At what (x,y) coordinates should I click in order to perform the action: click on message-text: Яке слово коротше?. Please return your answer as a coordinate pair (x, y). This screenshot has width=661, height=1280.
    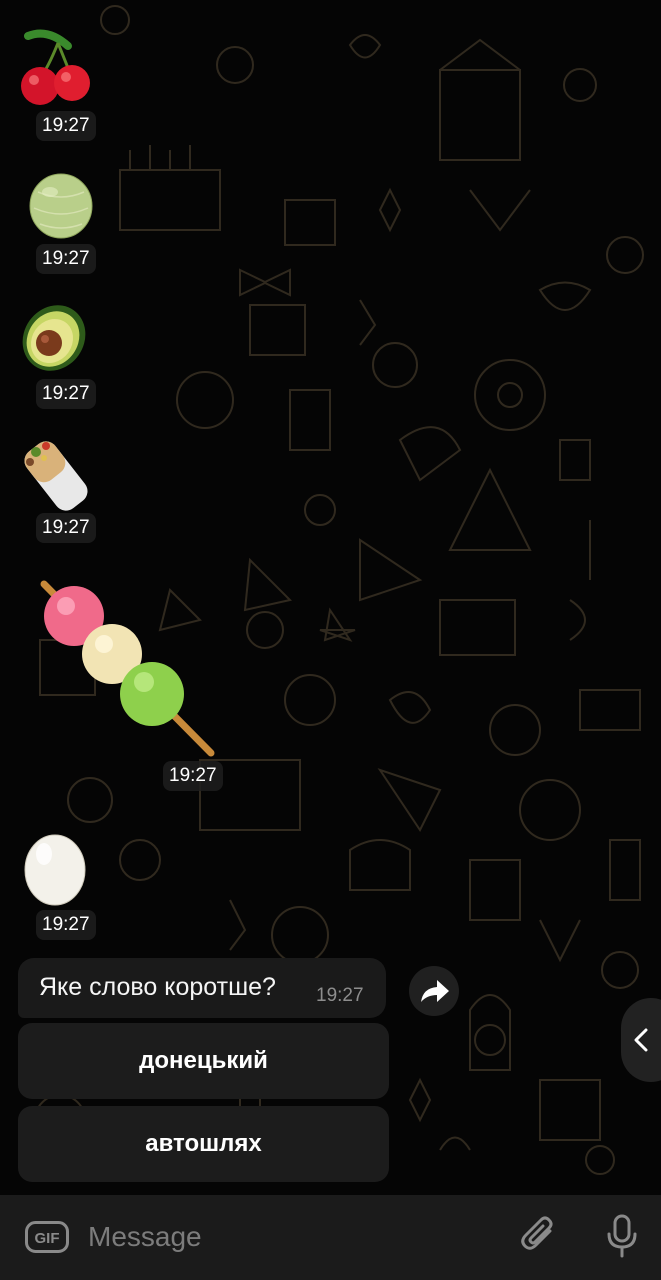
    Looking at the image, I should click on (157, 987).